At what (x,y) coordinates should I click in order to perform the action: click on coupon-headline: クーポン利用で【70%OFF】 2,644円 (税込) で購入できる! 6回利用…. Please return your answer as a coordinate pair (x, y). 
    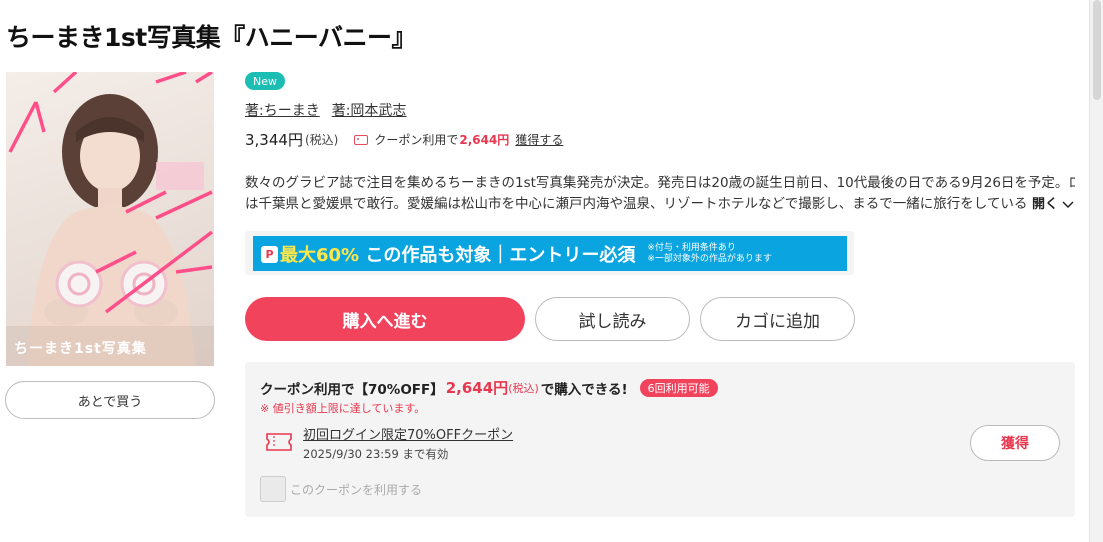
    Looking at the image, I should click on (489, 387).